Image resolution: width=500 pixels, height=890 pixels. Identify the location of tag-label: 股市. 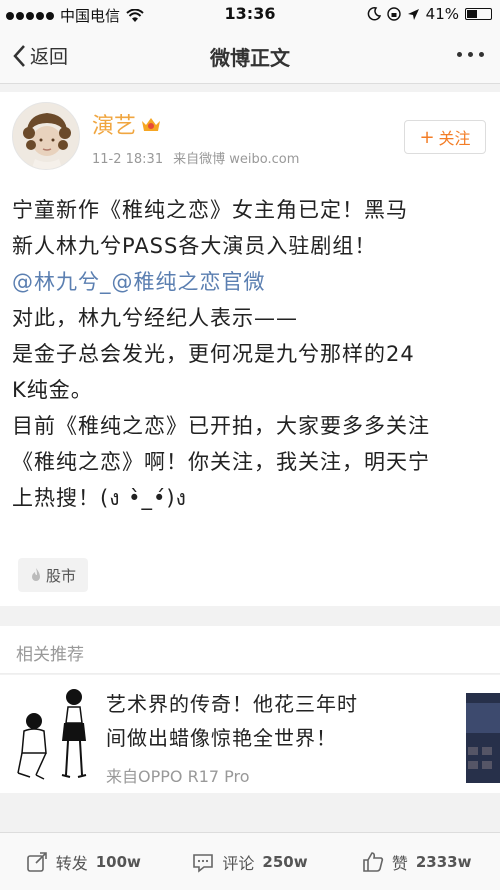
(61, 575).